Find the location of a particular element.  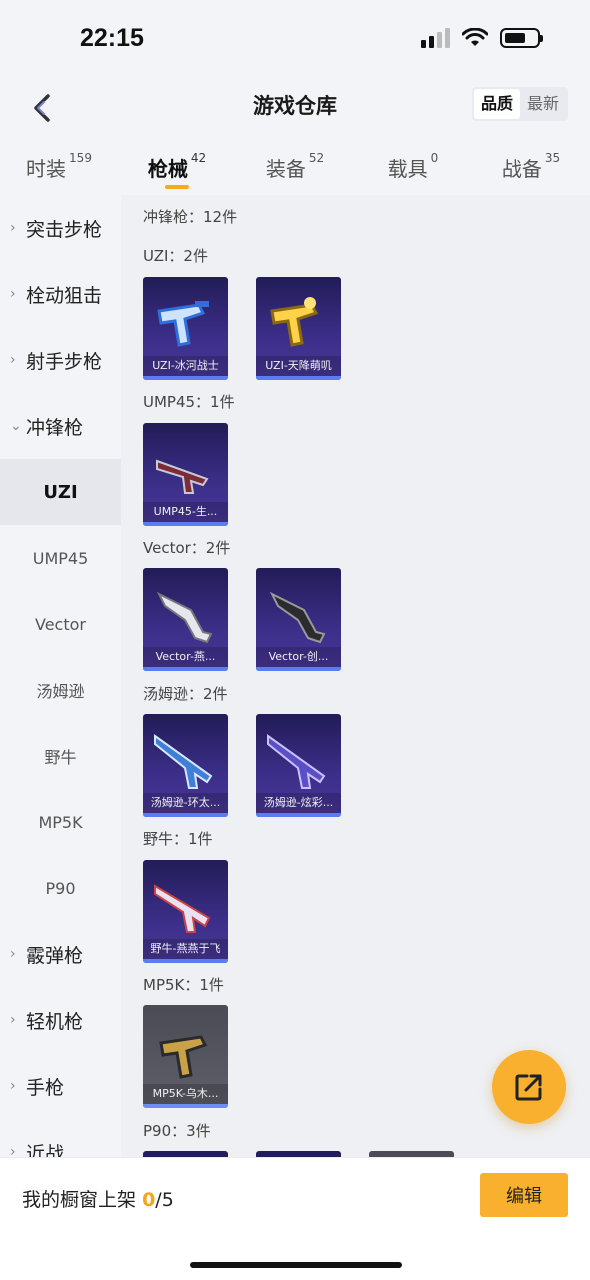

sidebar-item: 汤姆逊 is located at coordinates (60, 690).